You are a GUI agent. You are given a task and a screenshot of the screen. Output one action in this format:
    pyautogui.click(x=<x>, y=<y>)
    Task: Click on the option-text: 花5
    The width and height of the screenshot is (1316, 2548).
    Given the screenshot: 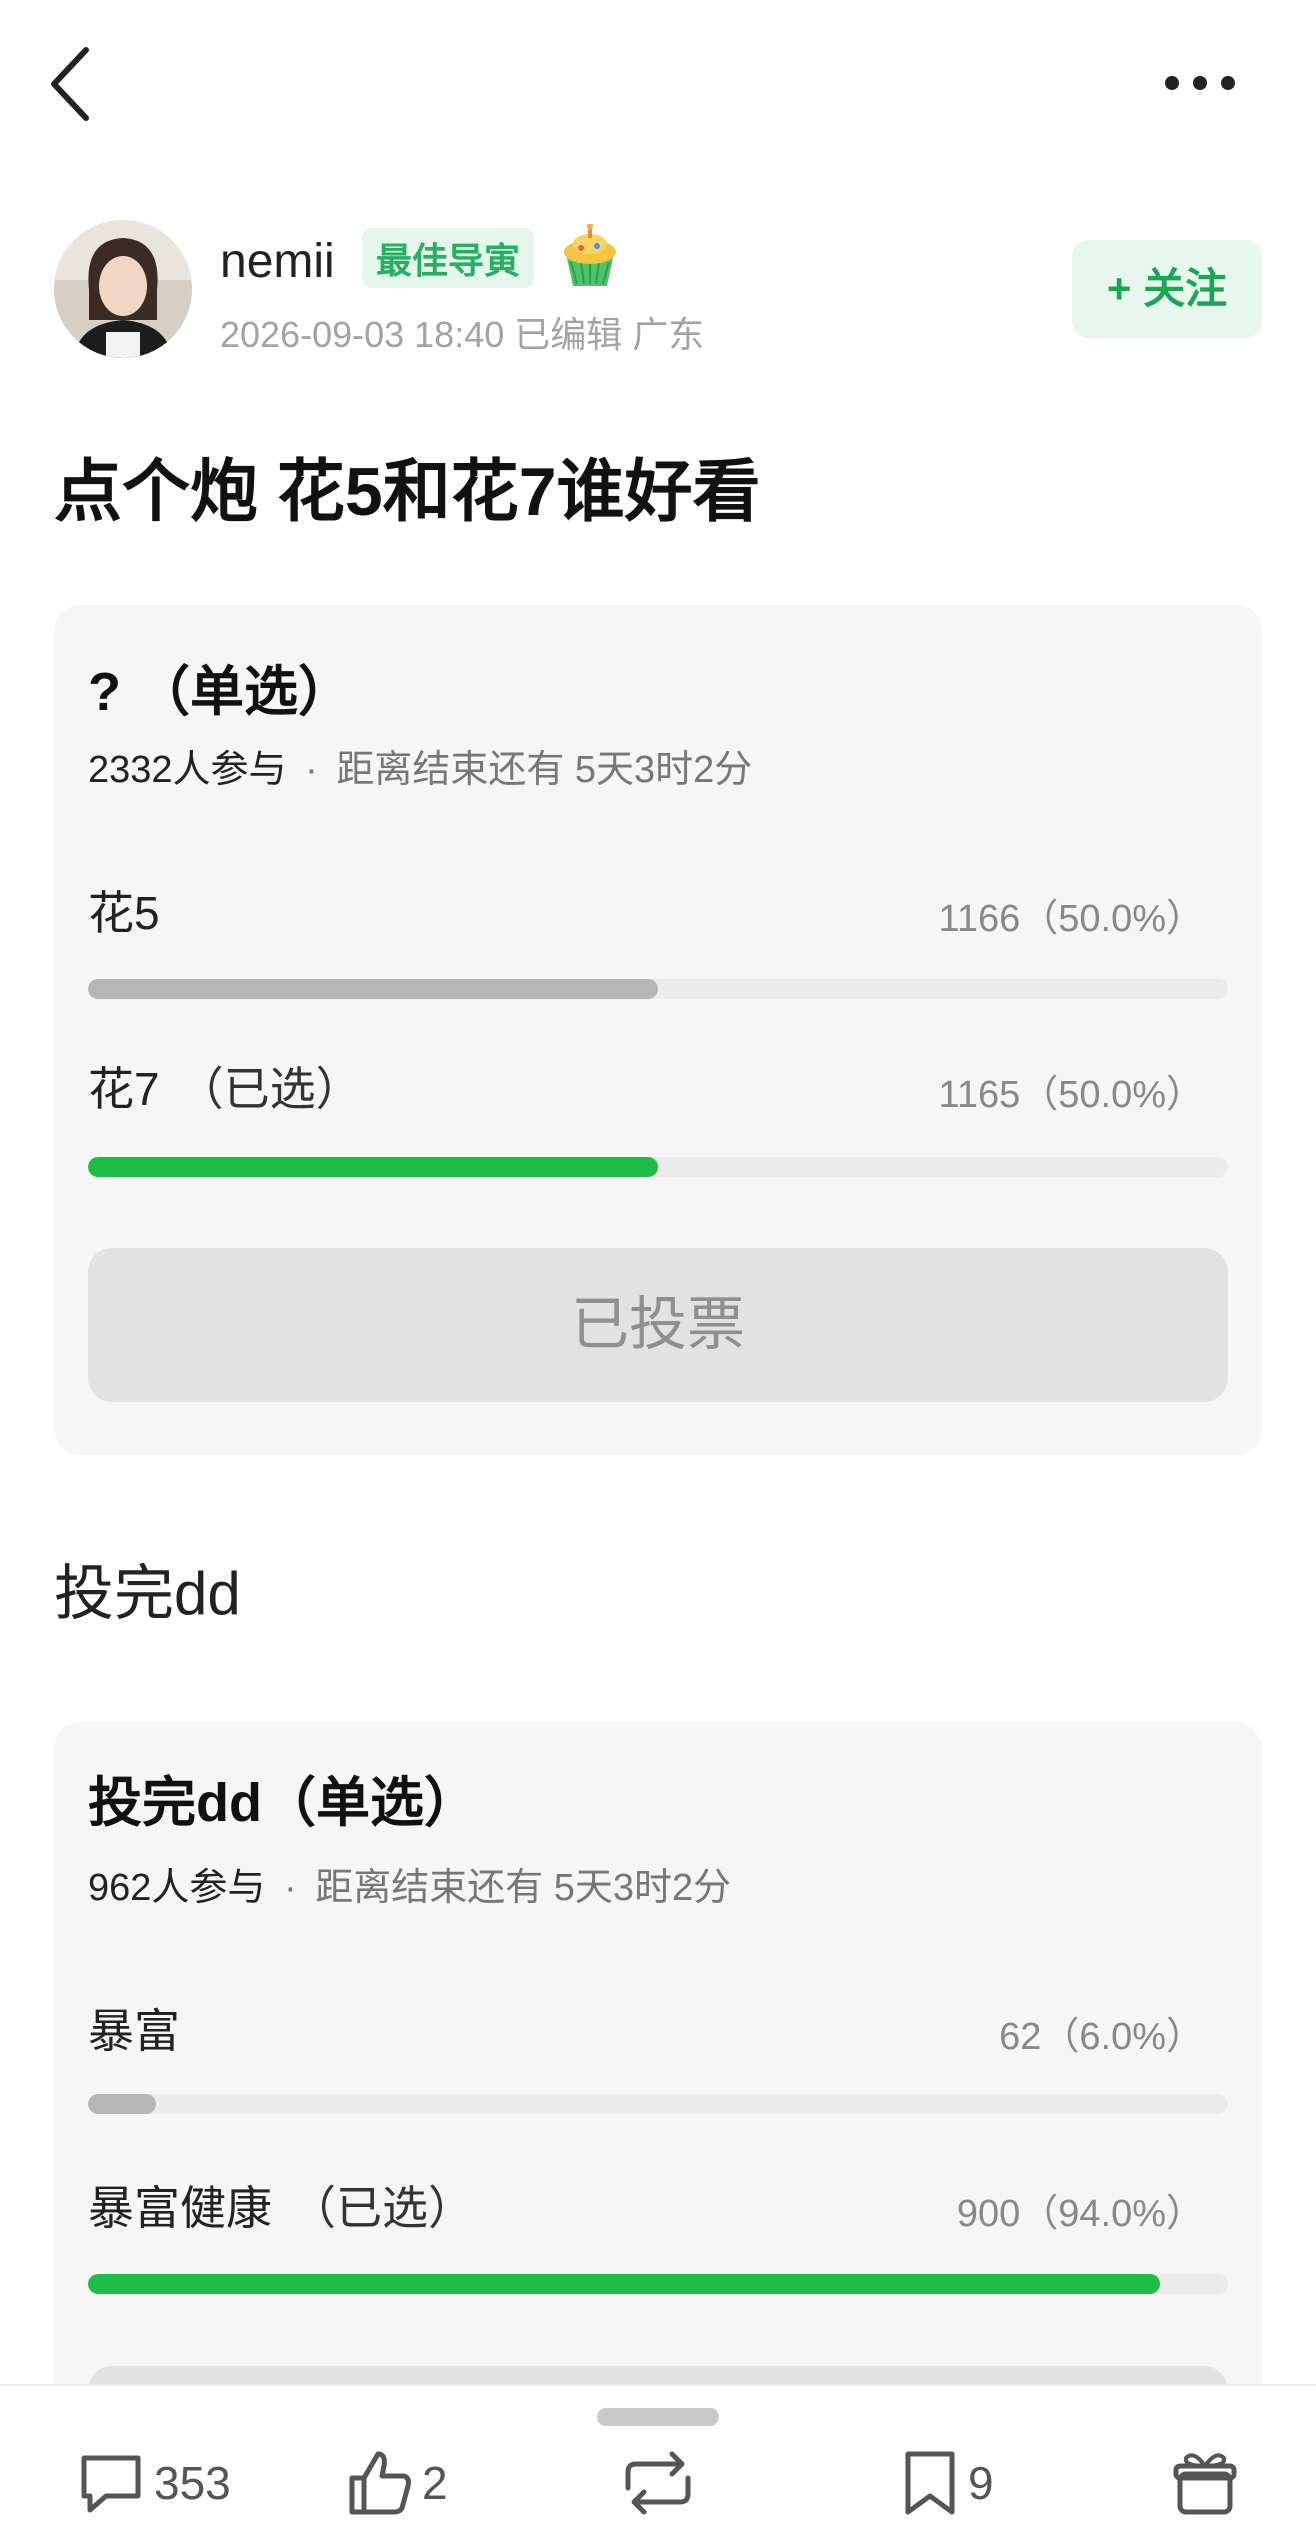 What is the action you would take?
    pyautogui.click(x=124, y=913)
    